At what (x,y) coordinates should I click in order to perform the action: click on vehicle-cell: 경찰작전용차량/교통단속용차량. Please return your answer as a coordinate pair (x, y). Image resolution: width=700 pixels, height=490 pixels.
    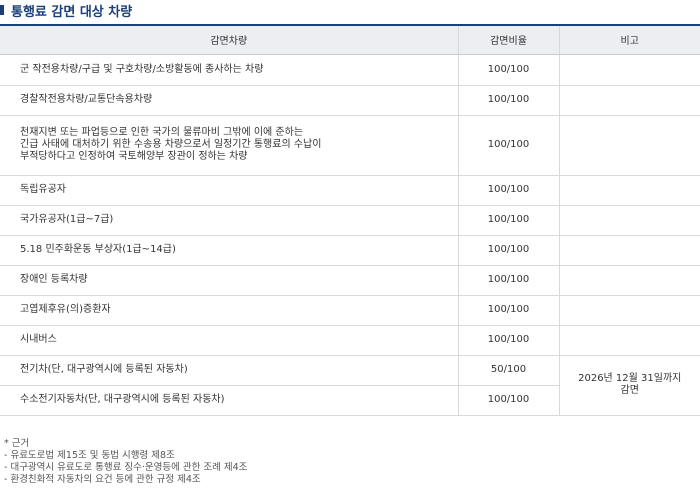
    Looking at the image, I should click on (229, 100).